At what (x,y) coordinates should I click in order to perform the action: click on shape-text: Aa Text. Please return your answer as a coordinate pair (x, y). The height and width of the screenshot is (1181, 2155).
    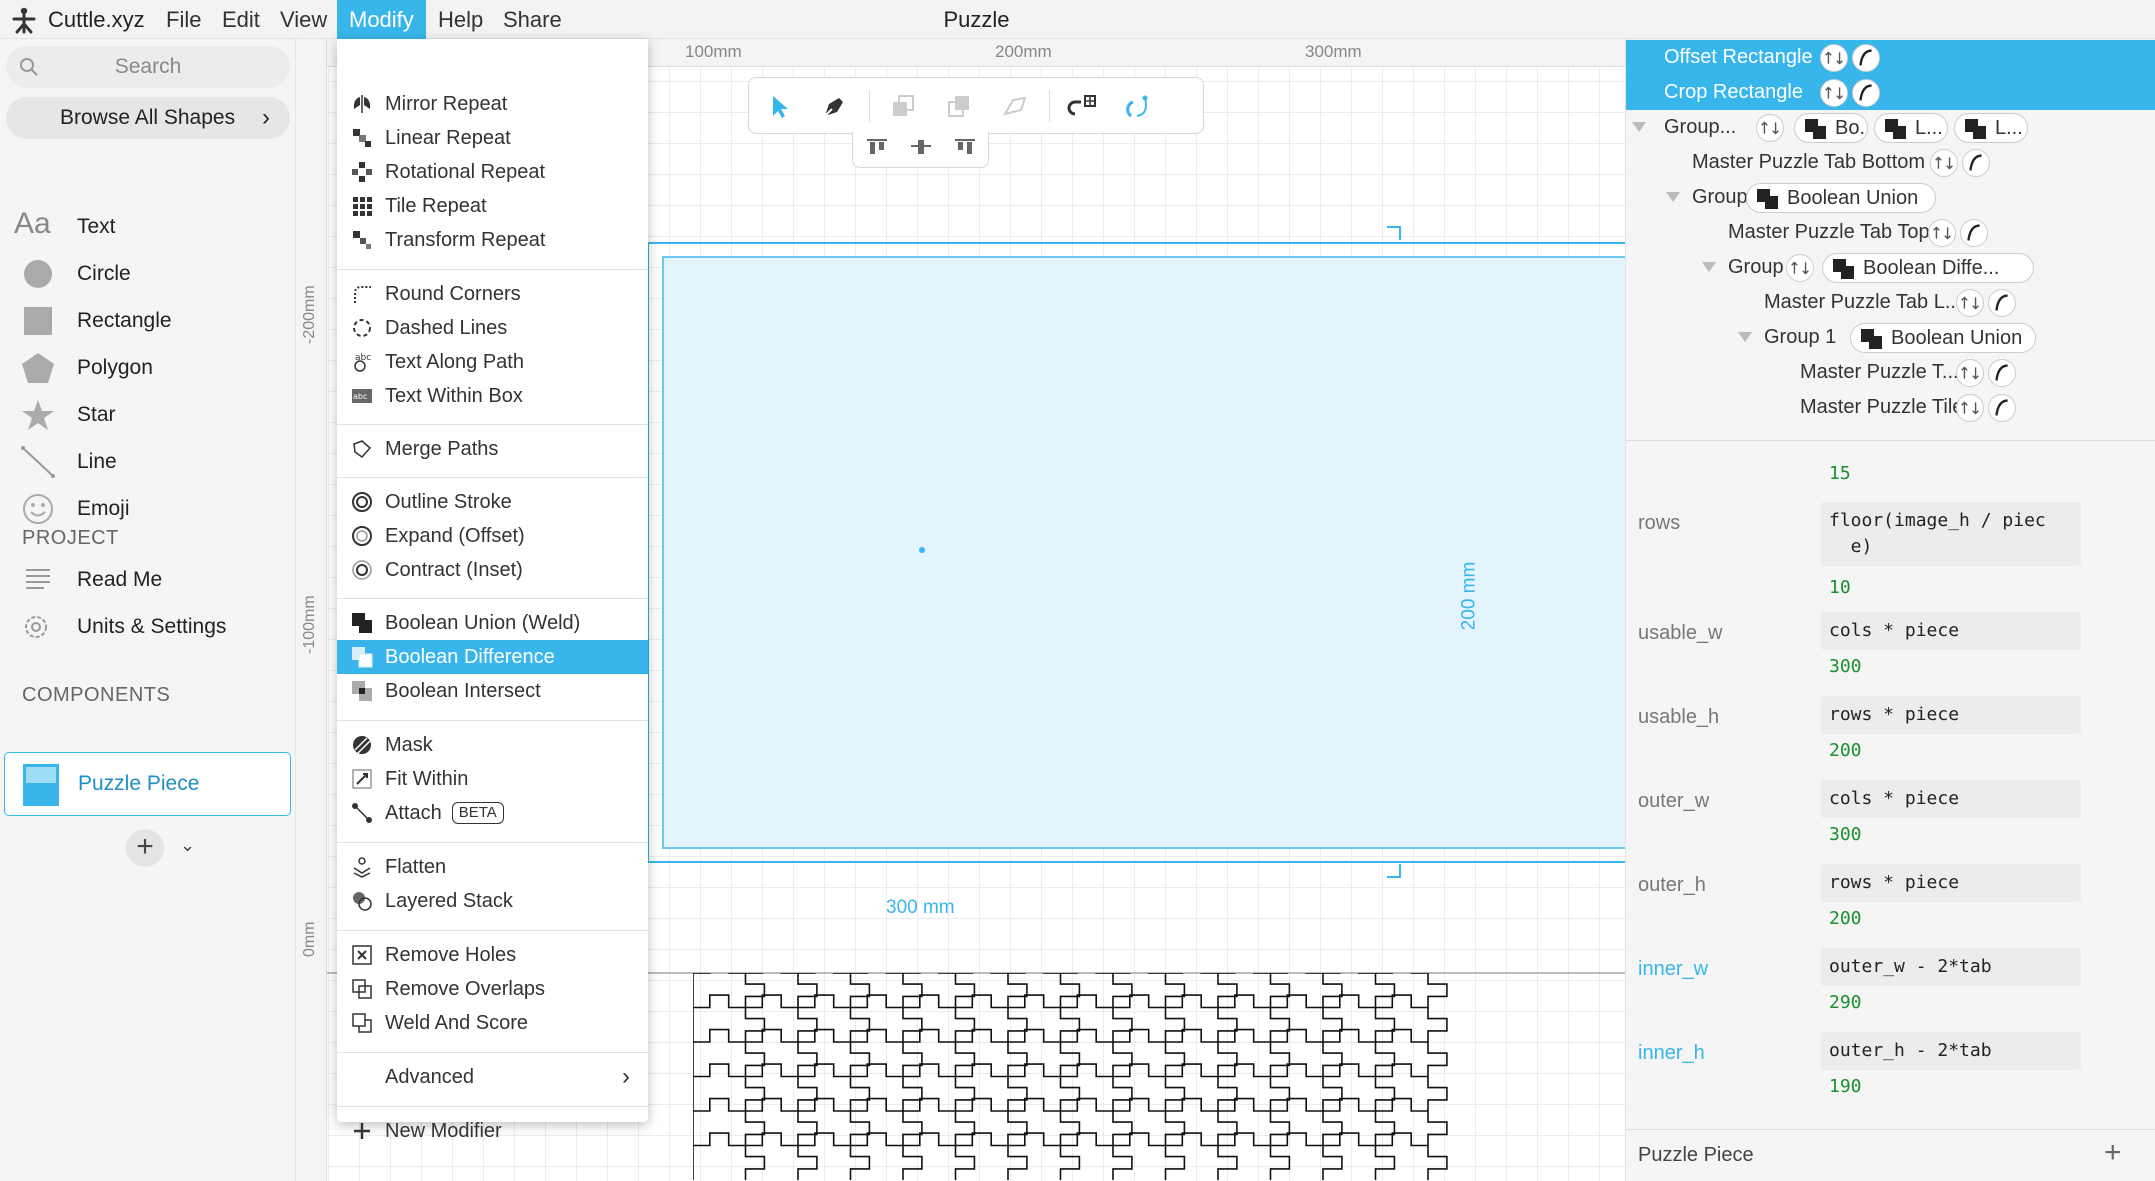
    Looking at the image, I should click on (148, 226).